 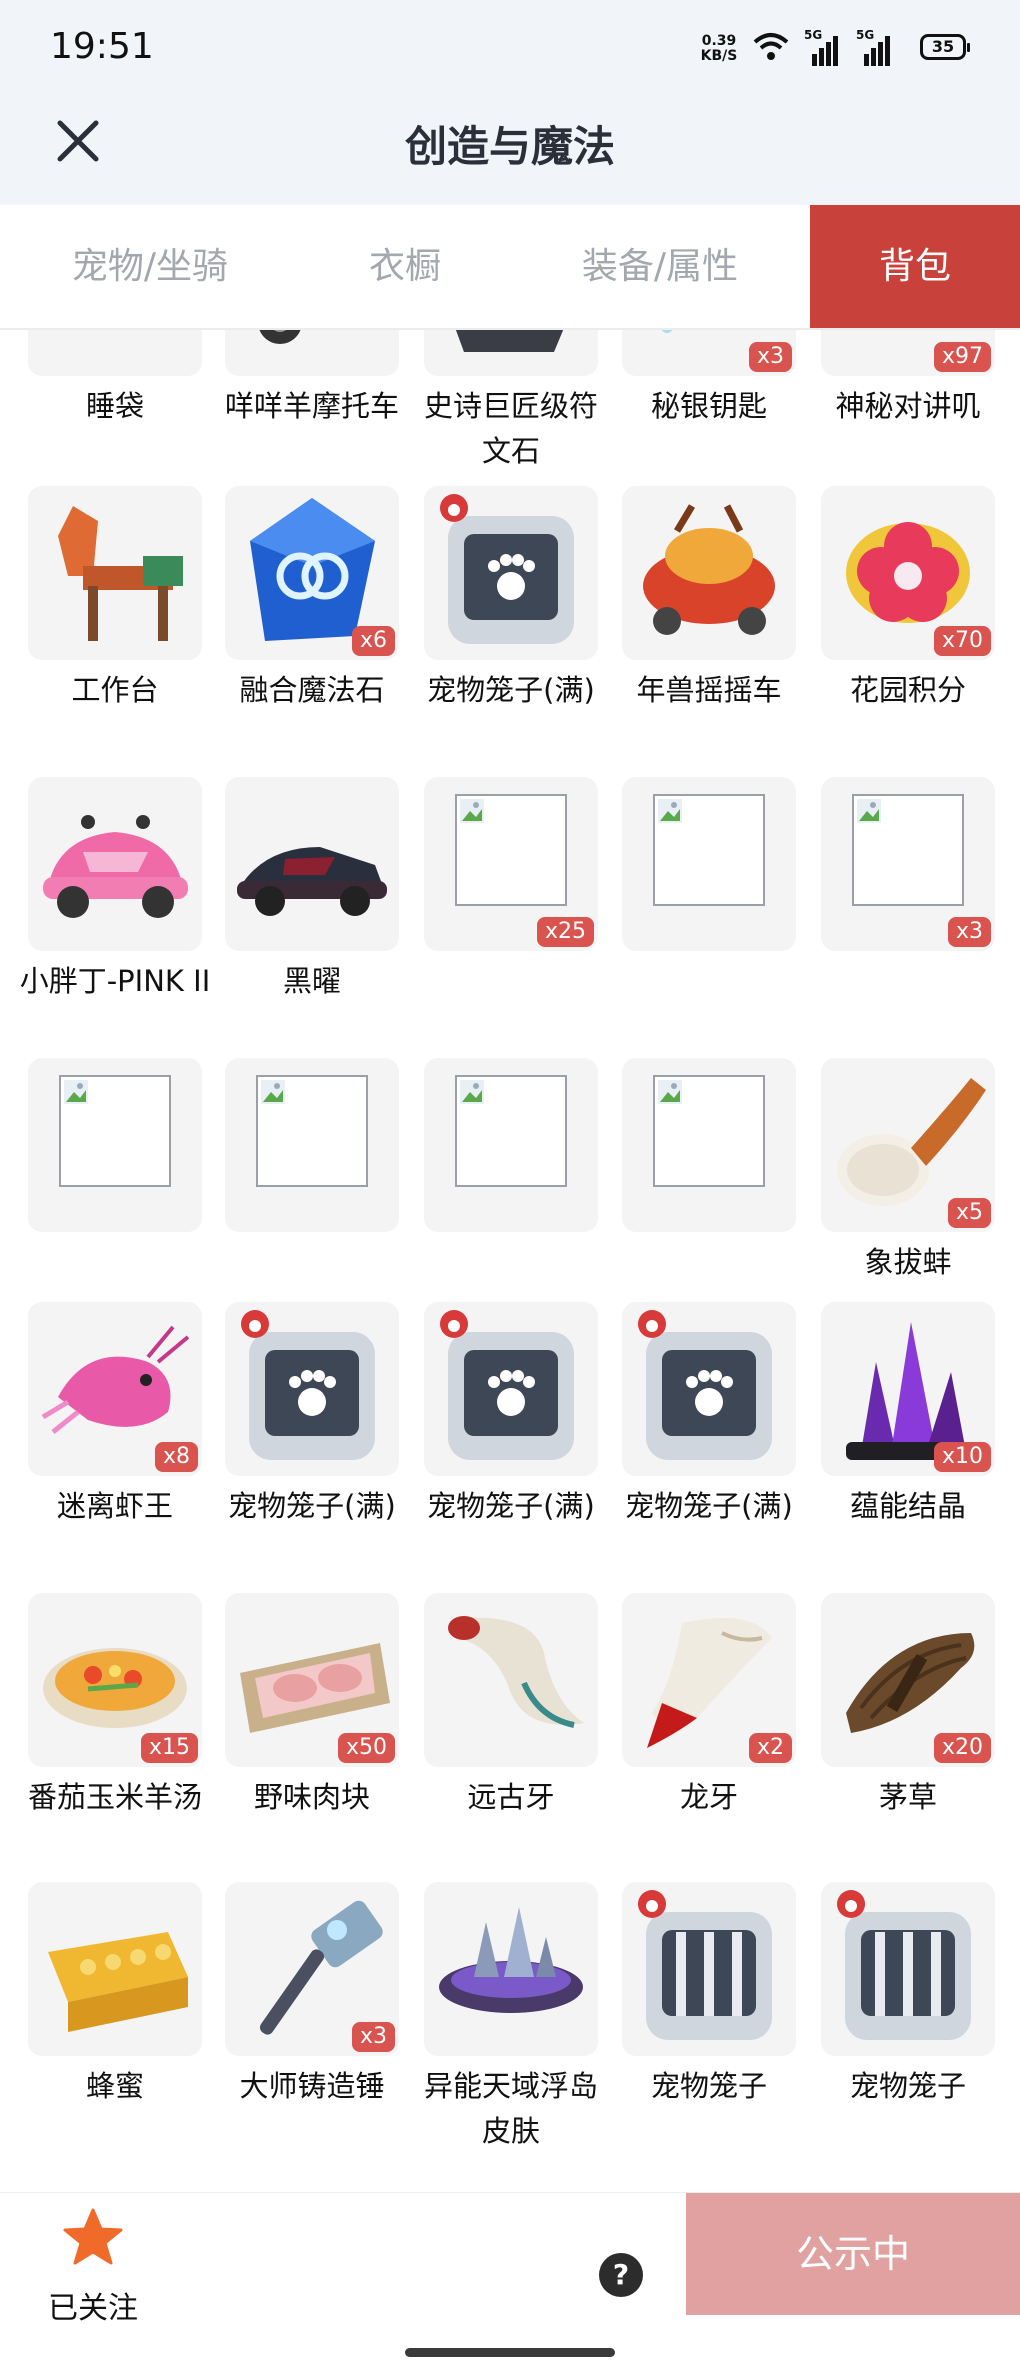 I want to click on item-quantity-badge: x3, so click(x=770, y=357).